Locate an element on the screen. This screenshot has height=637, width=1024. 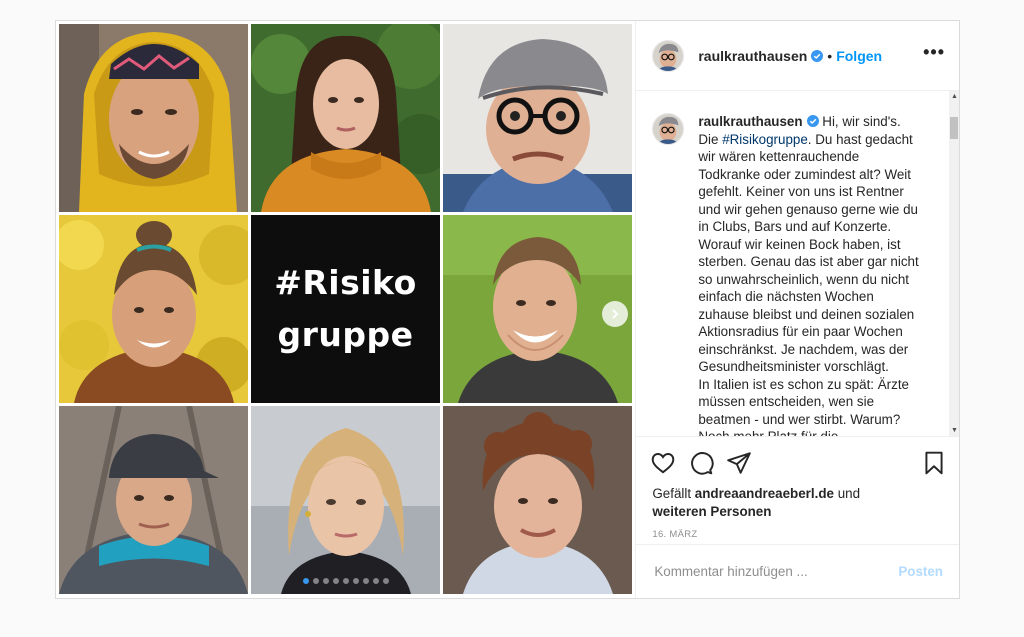
follow-button: Folgen is located at coordinates (859, 56).